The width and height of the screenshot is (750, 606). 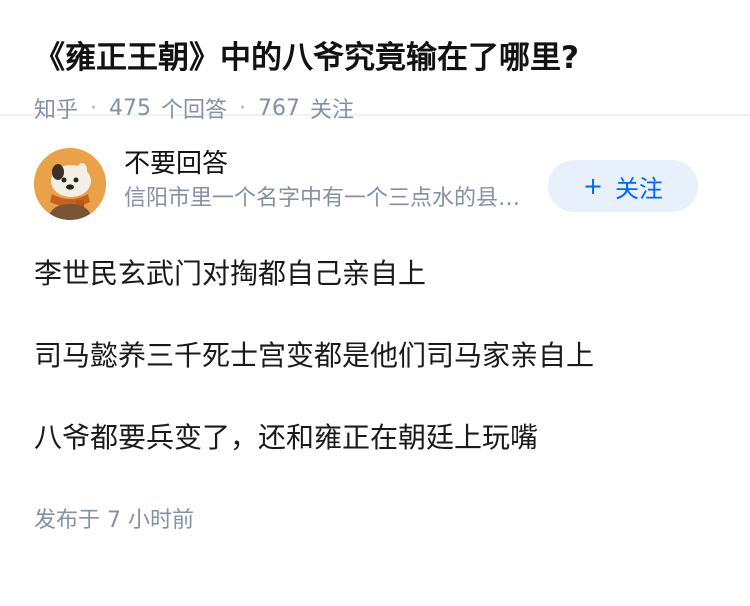 What do you see at coordinates (194, 108) in the screenshot?
I see `answers-label: 个回答` at bounding box center [194, 108].